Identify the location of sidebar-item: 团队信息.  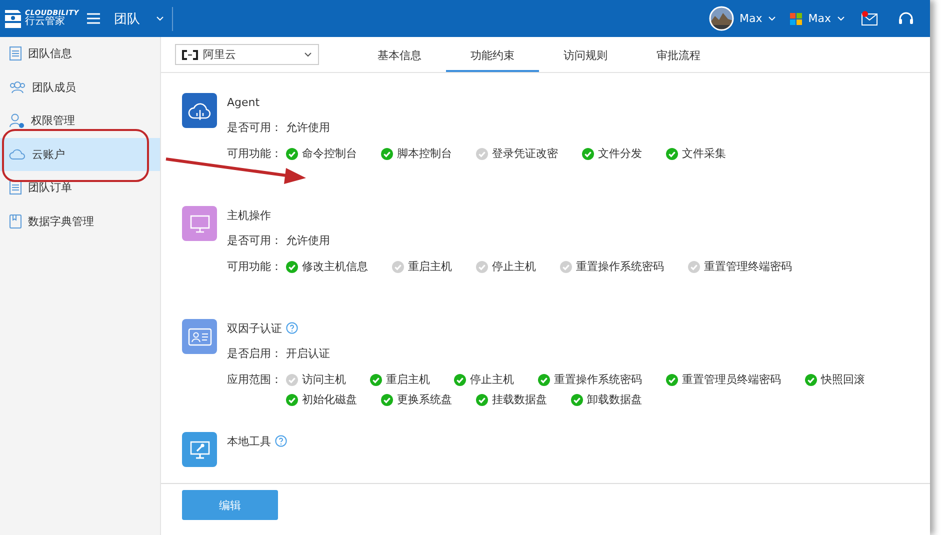
(80, 53).